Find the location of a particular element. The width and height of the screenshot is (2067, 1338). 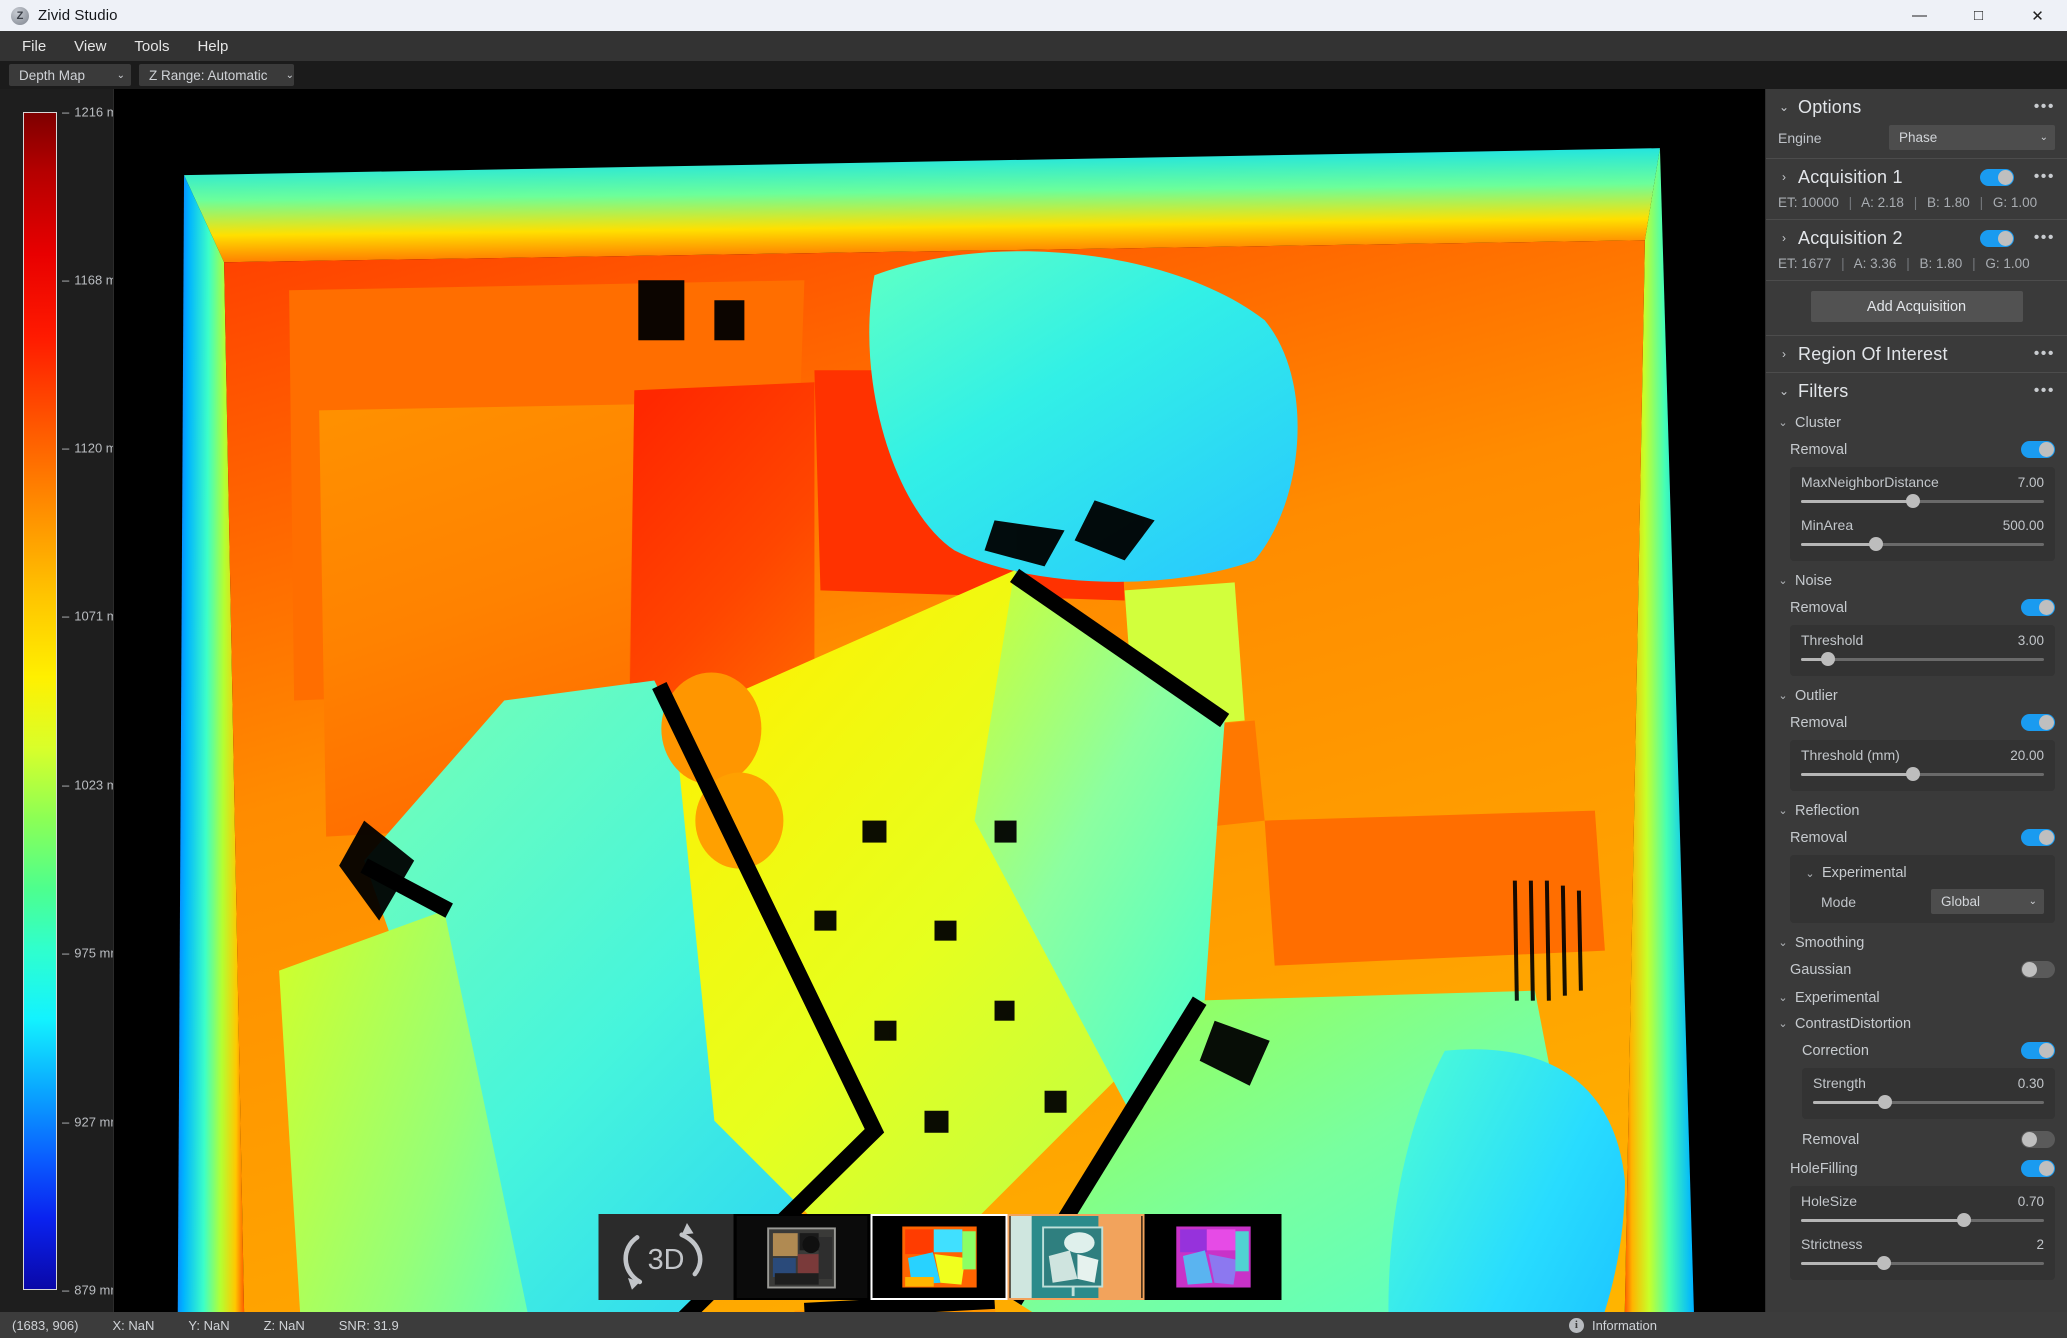

menu-tools: Tools is located at coordinates (151, 46).